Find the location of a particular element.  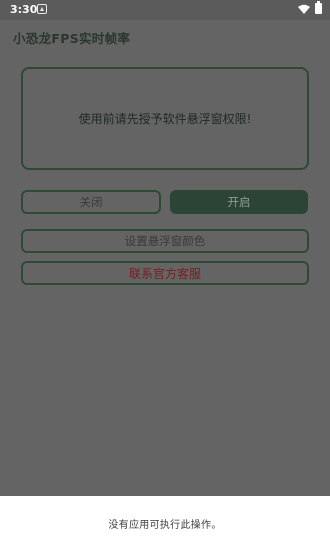

app-title: 小恐龙FPS实时帧率 is located at coordinates (72, 38).